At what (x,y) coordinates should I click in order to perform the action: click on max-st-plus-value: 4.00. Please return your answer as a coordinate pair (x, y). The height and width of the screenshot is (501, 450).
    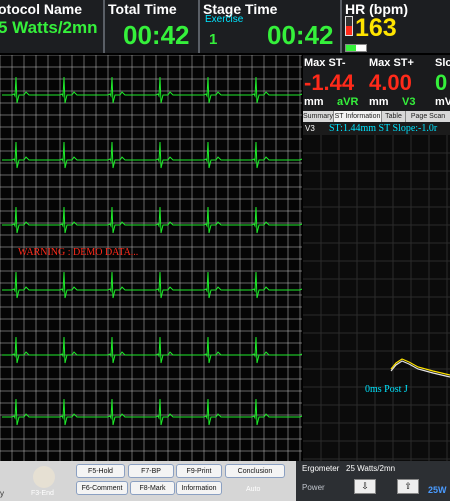
    Looking at the image, I should click on (390, 82).